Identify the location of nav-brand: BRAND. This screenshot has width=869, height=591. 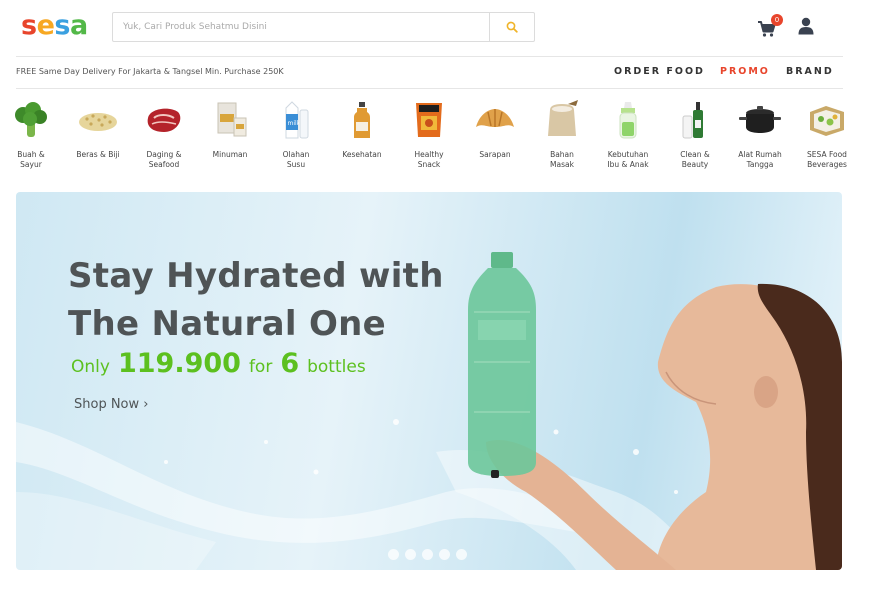
(810, 71).